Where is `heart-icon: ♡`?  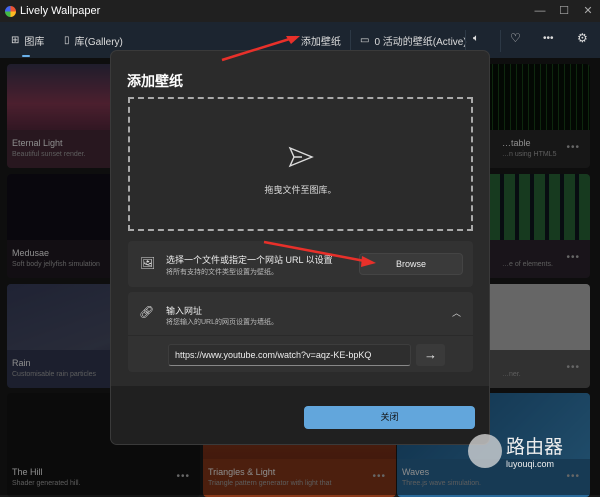 heart-icon: ♡ is located at coordinates (515, 38).